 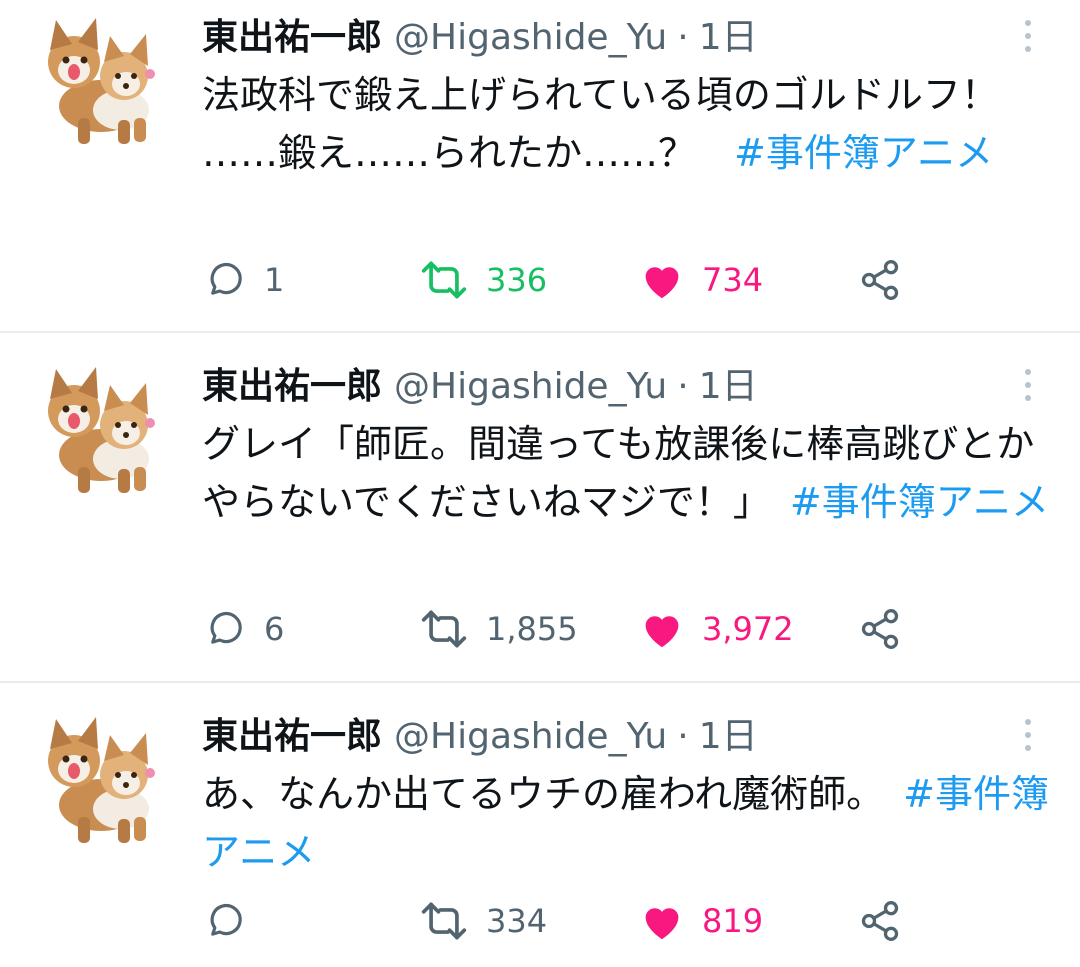 What do you see at coordinates (244, 629) in the screenshot?
I see `reply-button: 6` at bounding box center [244, 629].